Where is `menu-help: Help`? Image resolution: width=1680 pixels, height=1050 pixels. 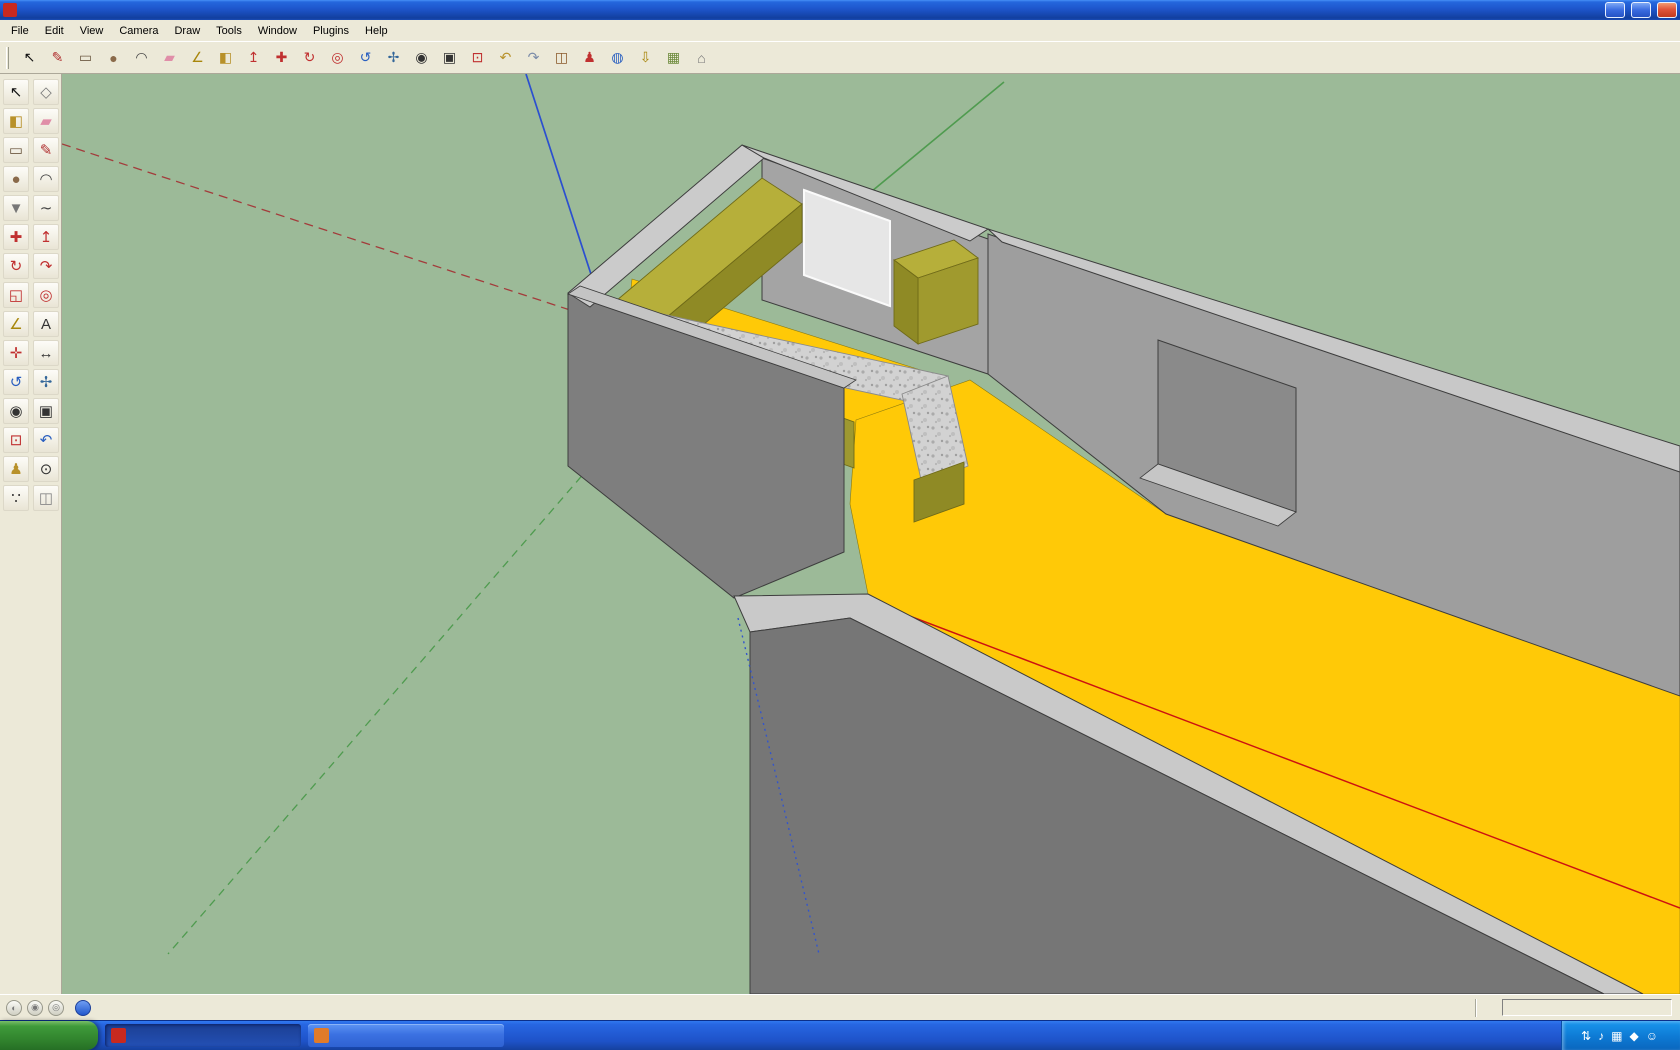 menu-help: Help is located at coordinates (376, 31).